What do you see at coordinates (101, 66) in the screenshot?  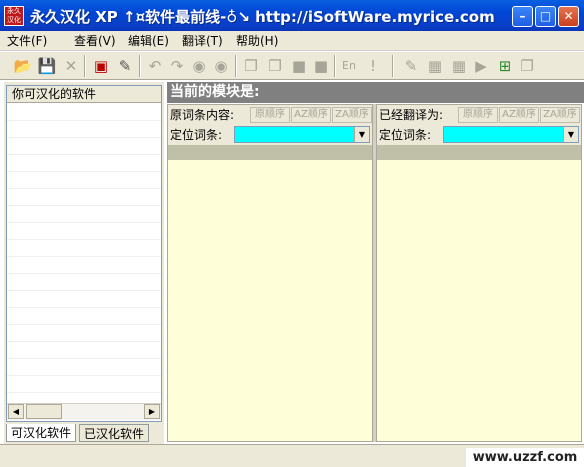 I see `book-icon: ▣` at bounding box center [101, 66].